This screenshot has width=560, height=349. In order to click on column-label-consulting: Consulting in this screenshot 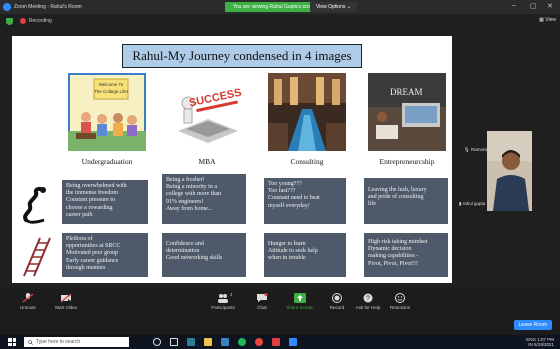, I will do `click(307, 161)`.